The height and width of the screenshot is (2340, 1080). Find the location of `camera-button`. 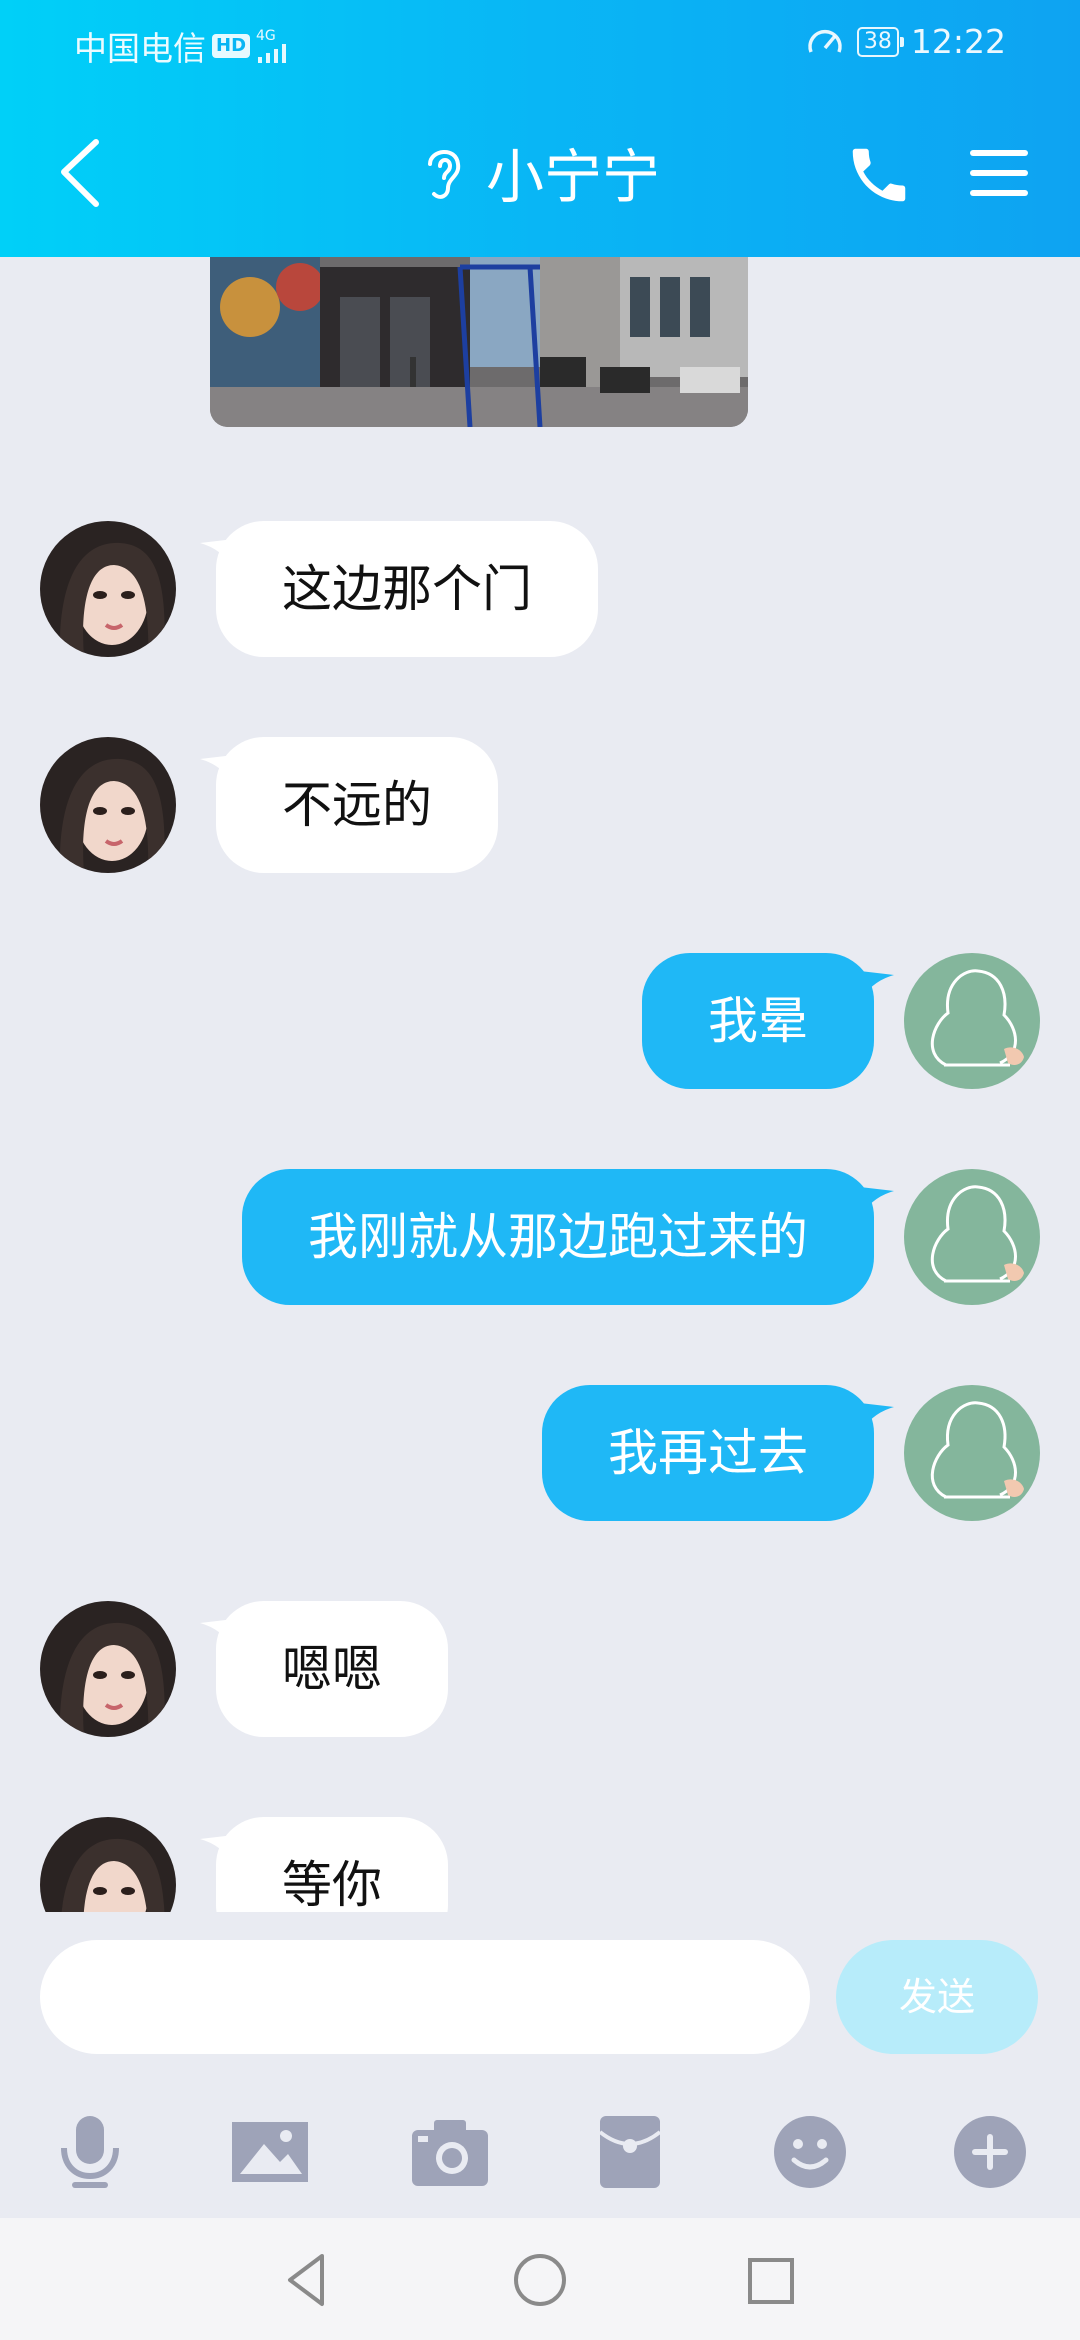

camera-button is located at coordinates (450, 2152).